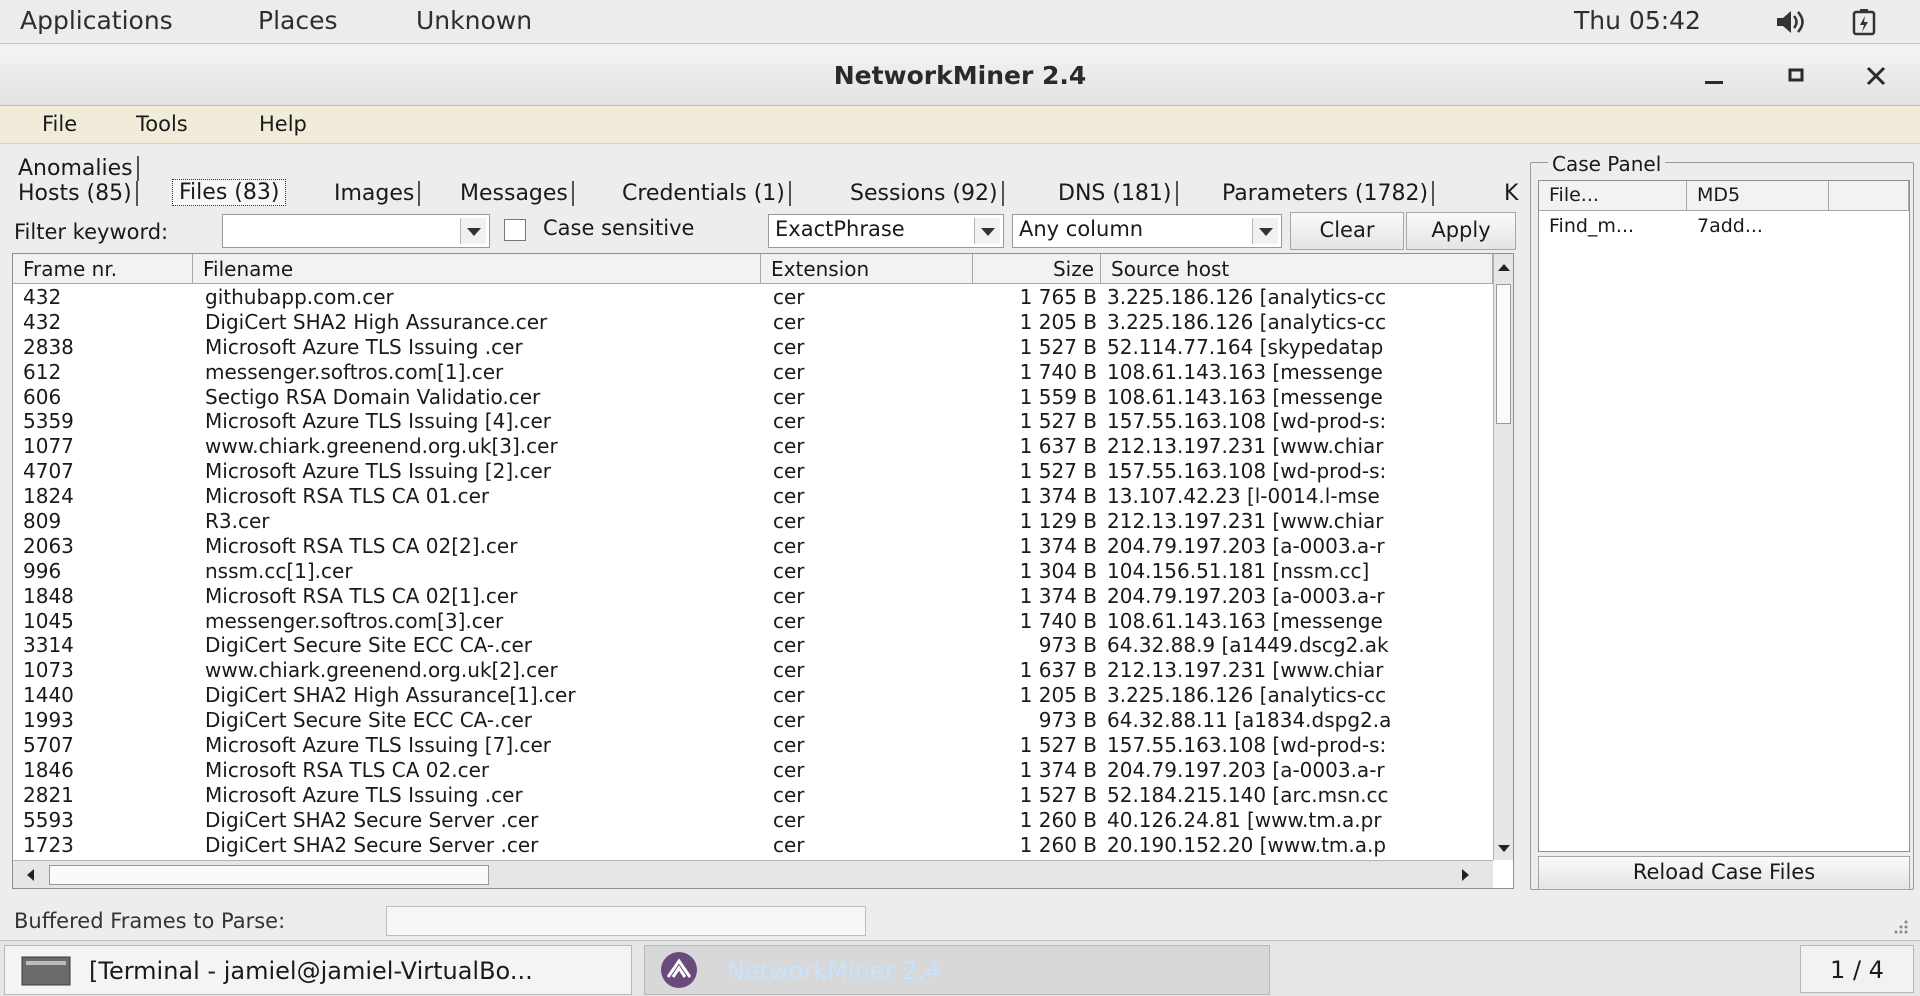 This screenshot has width=1920, height=996. What do you see at coordinates (477, 269) in the screenshot?
I see `column-header-filename: Filename` at bounding box center [477, 269].